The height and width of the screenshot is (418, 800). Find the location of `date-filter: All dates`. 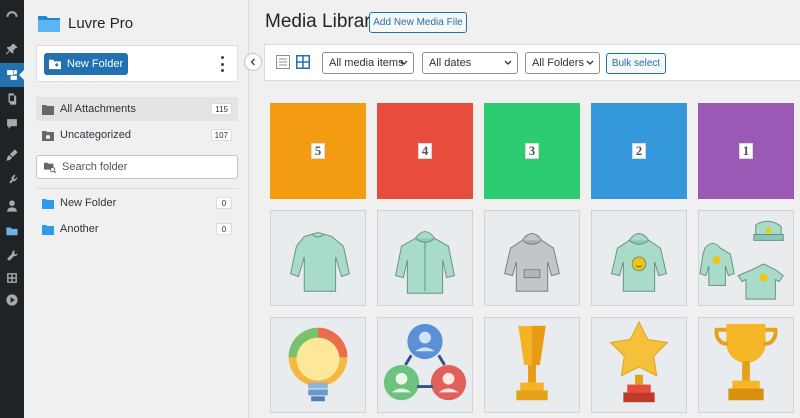

date-filter: All dates is located at coordinates (470, 63).